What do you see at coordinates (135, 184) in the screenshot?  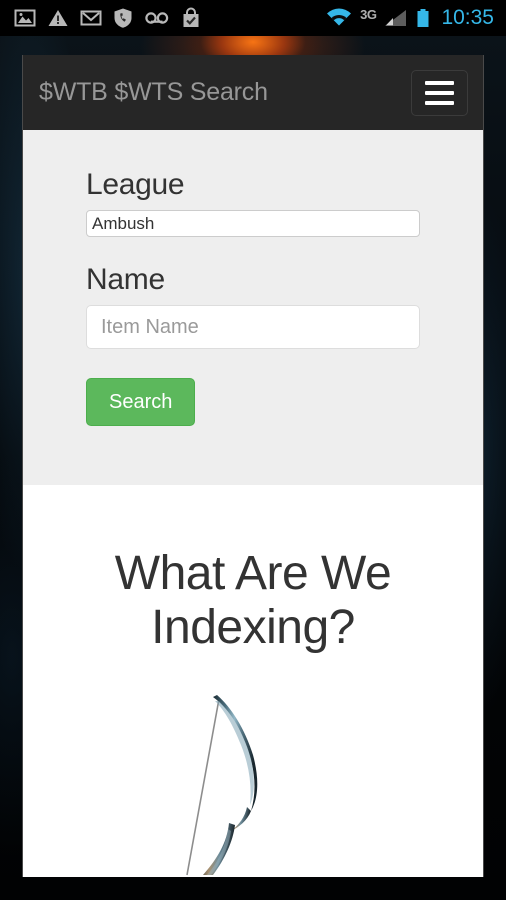 I see `league-label: League` at bounding box center [135, 184].